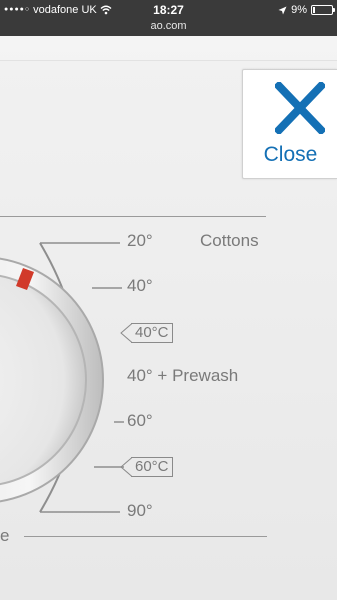 Image resolution: width=337 pixels, height=600 pixels. I want to click on close-button-label: Close, so click(290, 155).